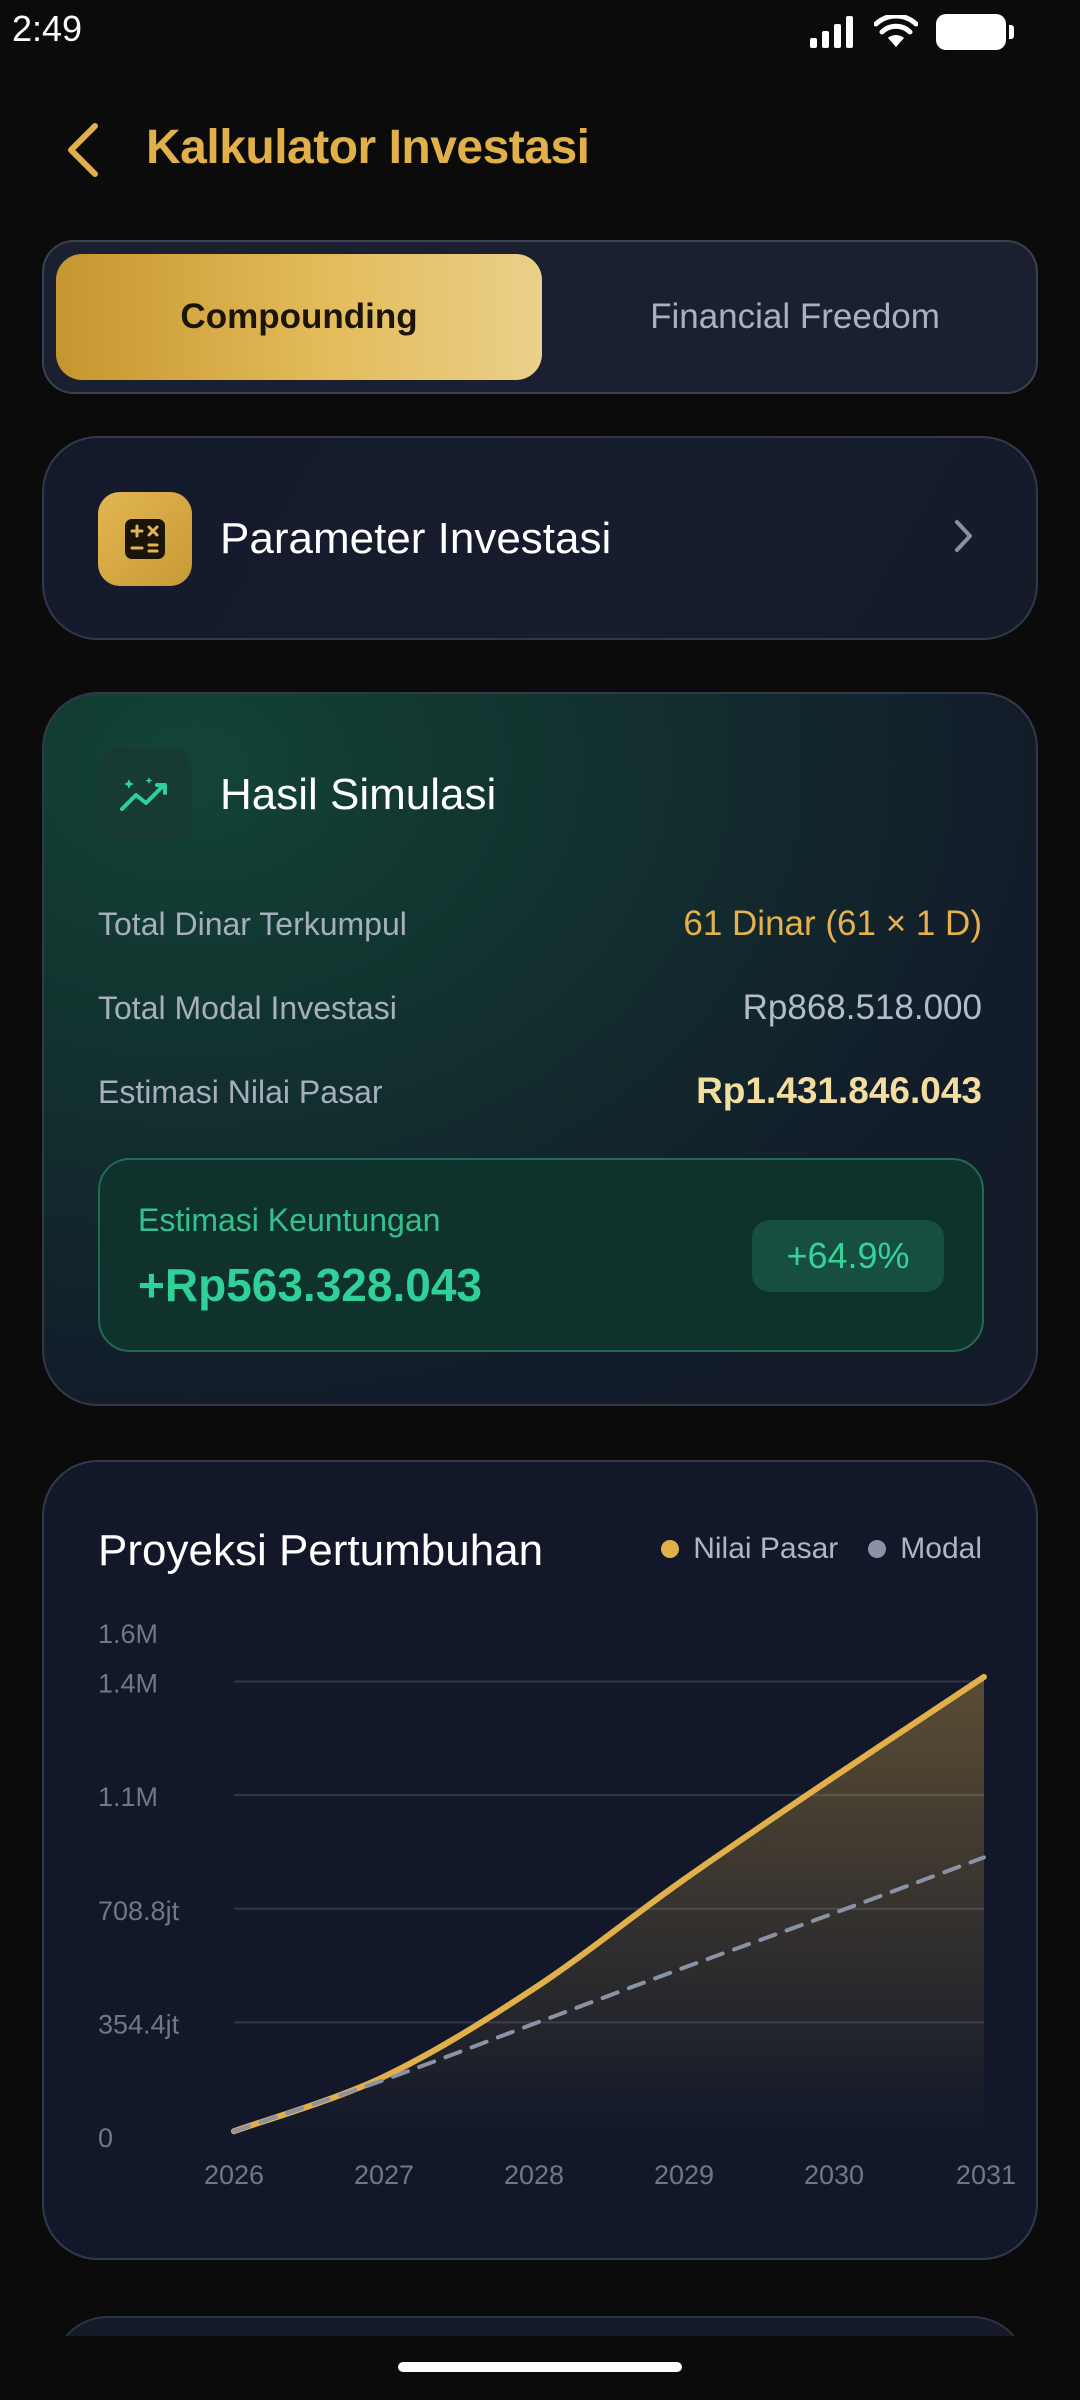 This screenshot has height=2400, width=1080. Describe the element at coordinates (795, 317) in the screenshot. I see `tab-financial-freedom: Financial Freedom` at that location.